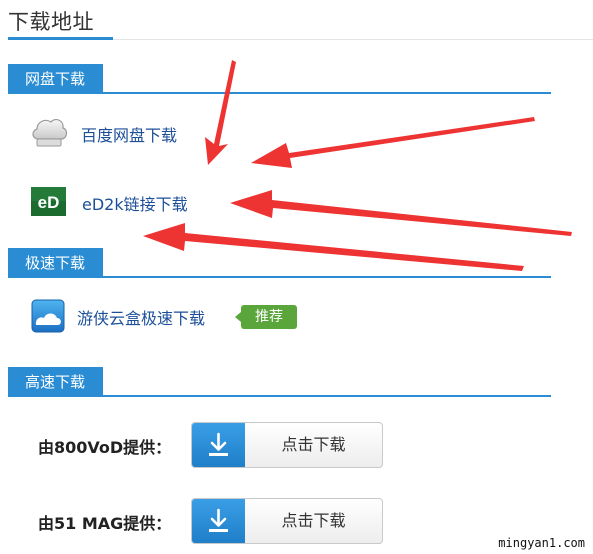  I want to click on ed2k-icon-text: eD, so click(49, 202).